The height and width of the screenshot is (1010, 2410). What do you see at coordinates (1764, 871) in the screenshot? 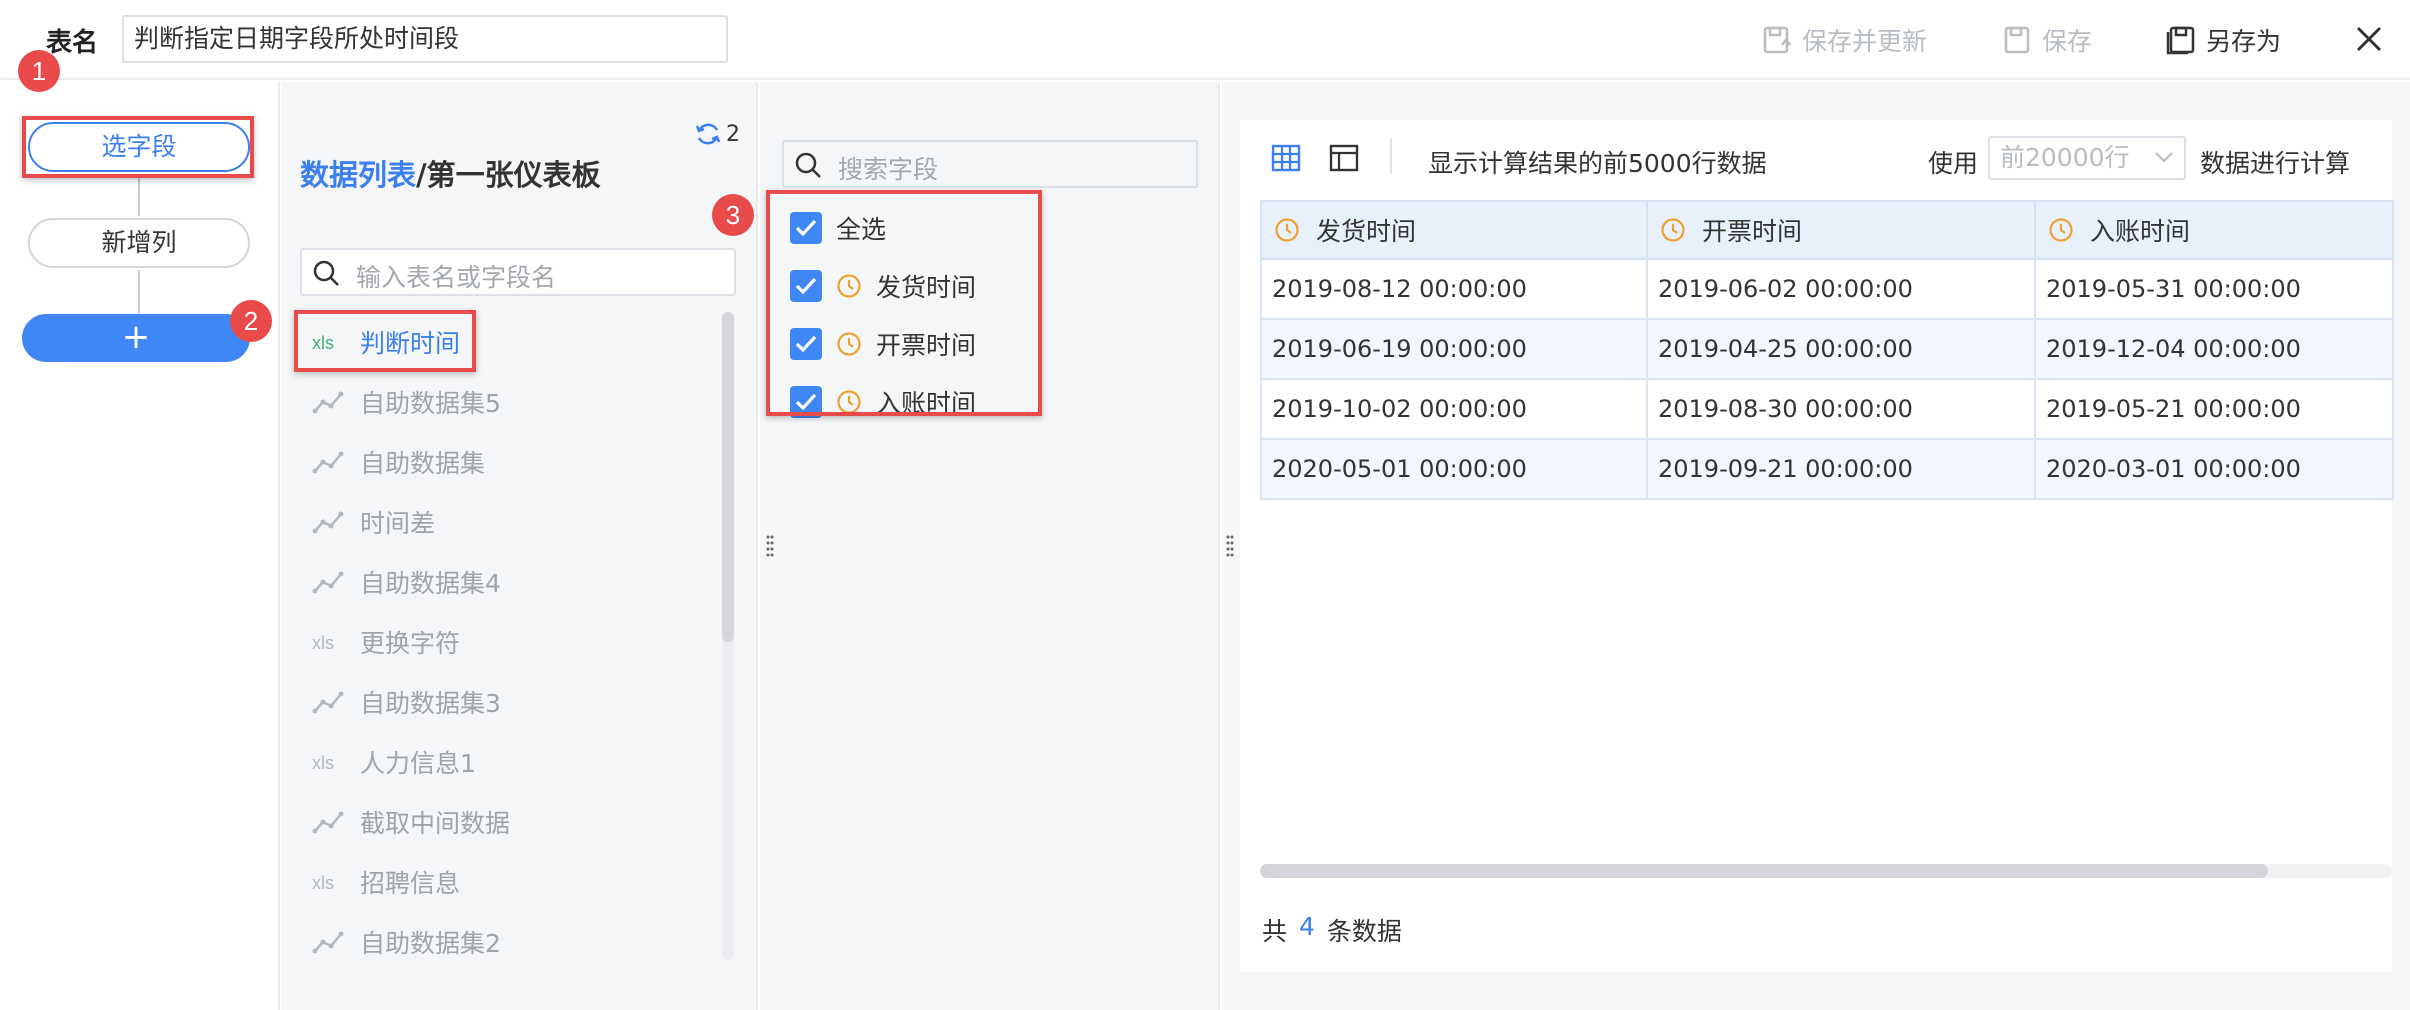
I see `horizontal-scrollbar-thumb` at bounding box center [1764, 871].